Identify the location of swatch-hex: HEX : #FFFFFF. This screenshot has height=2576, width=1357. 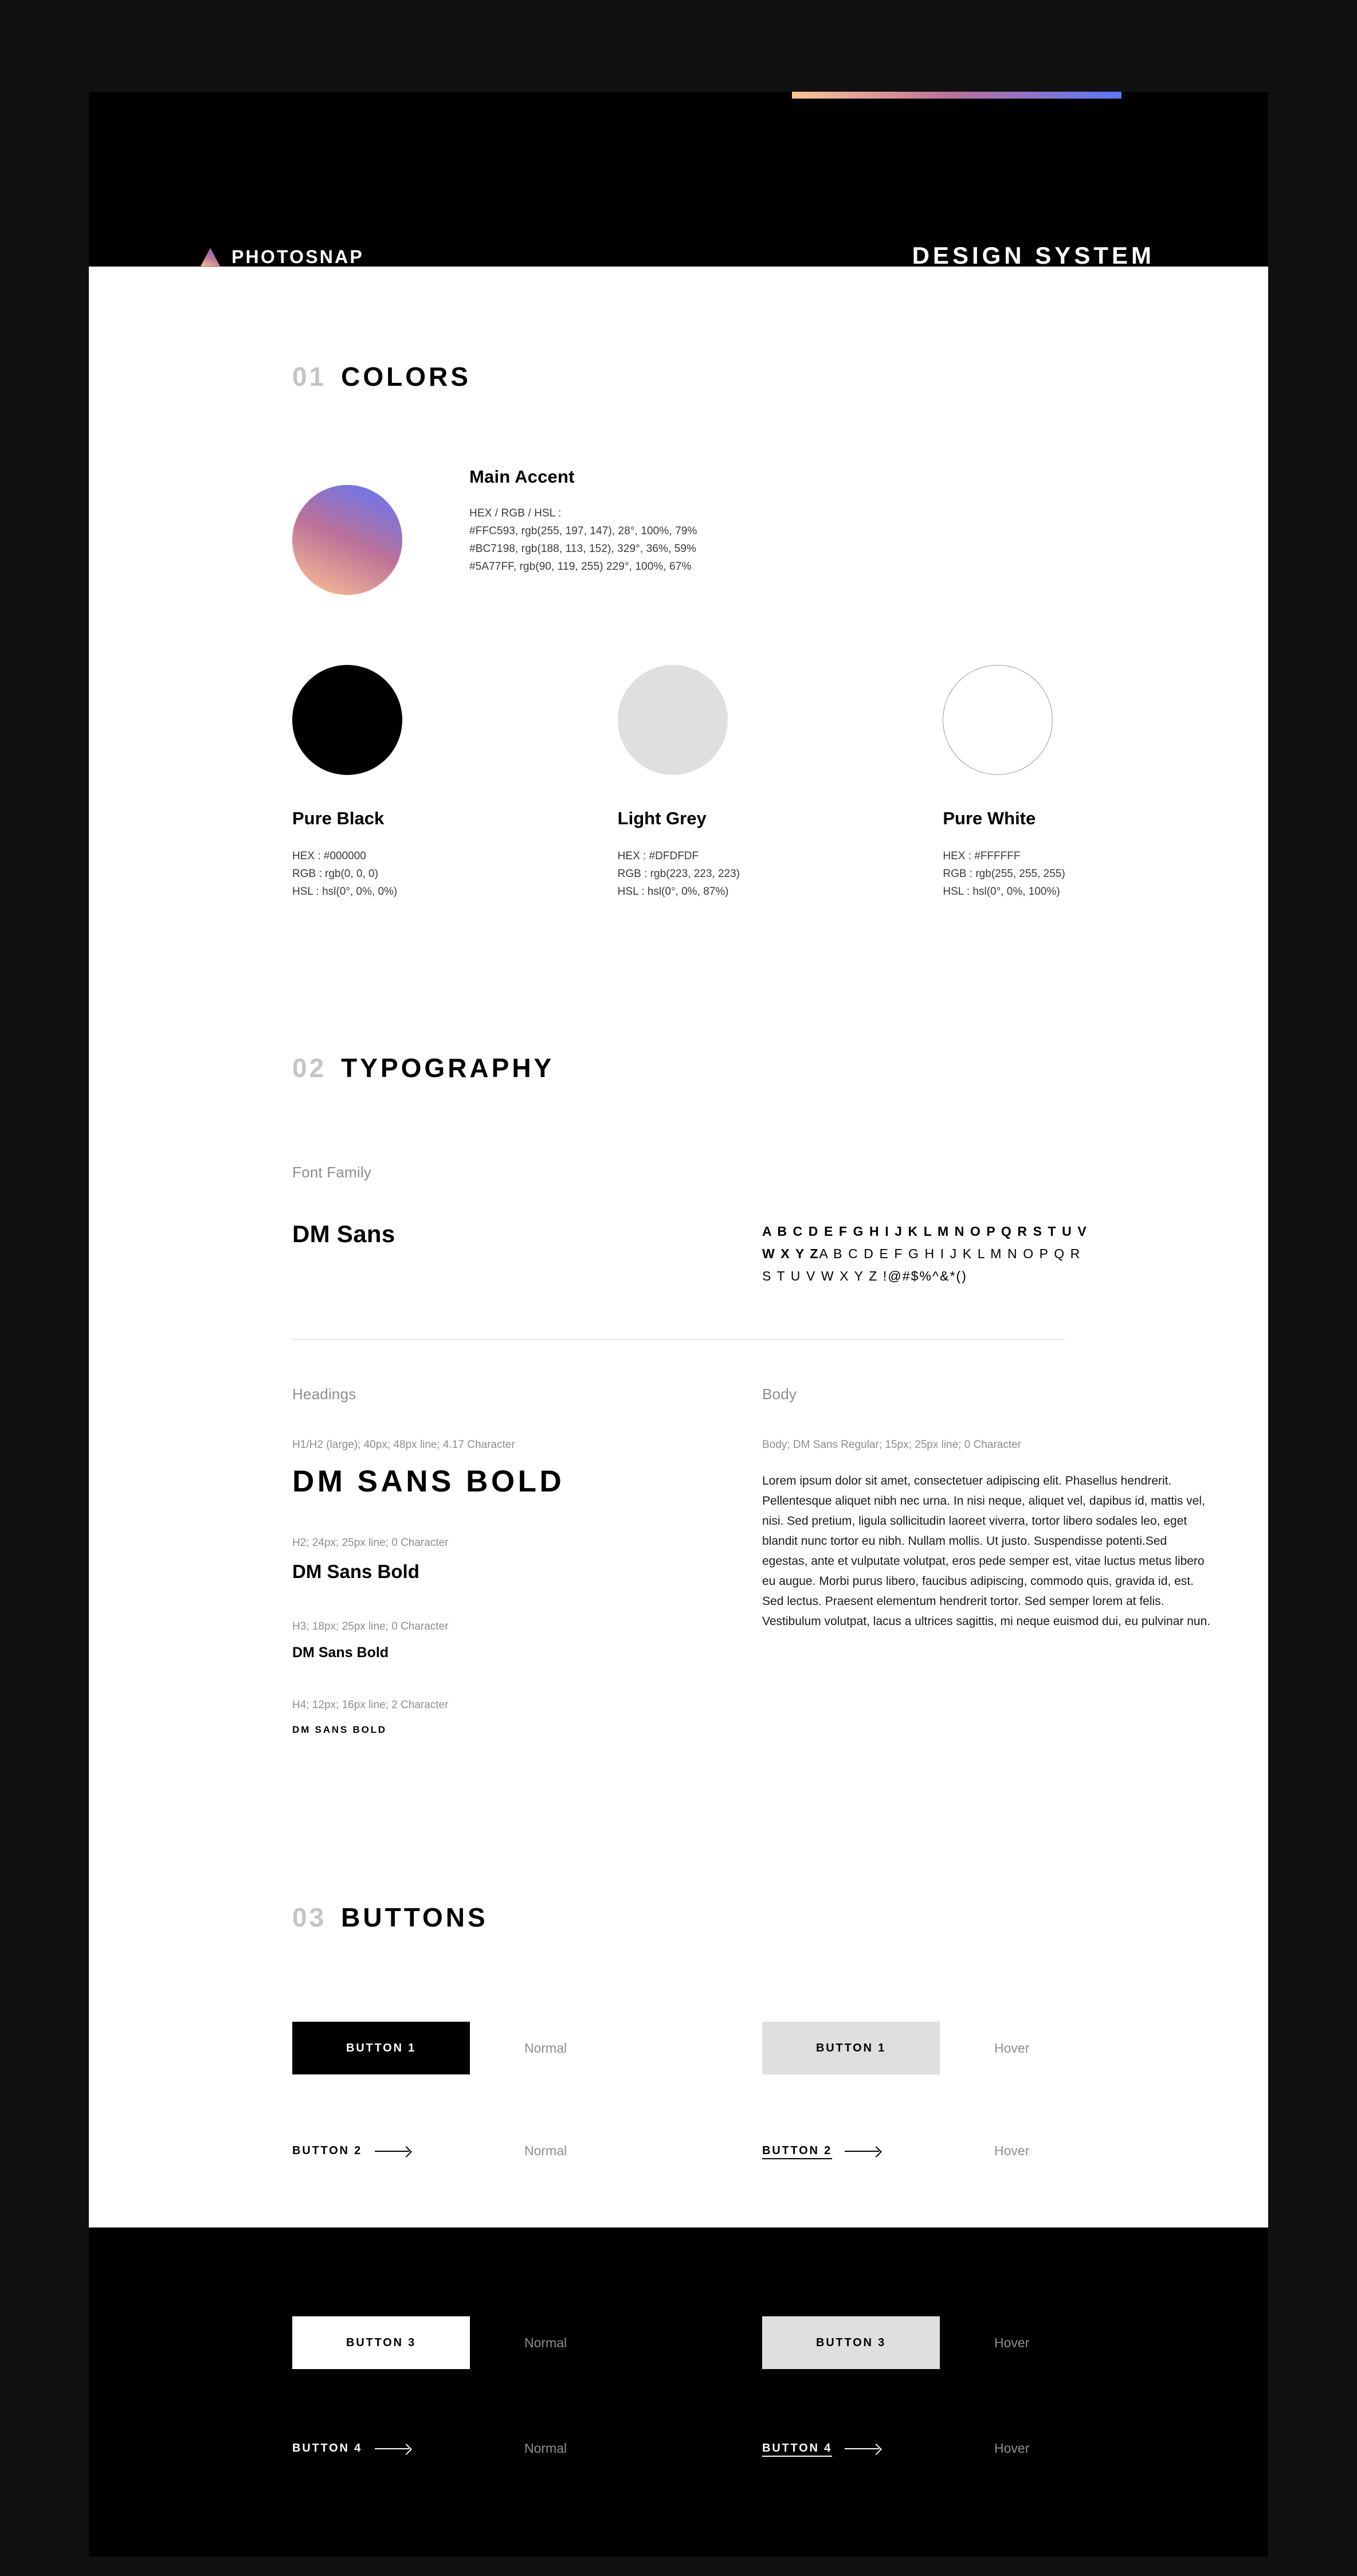
(982, 856).